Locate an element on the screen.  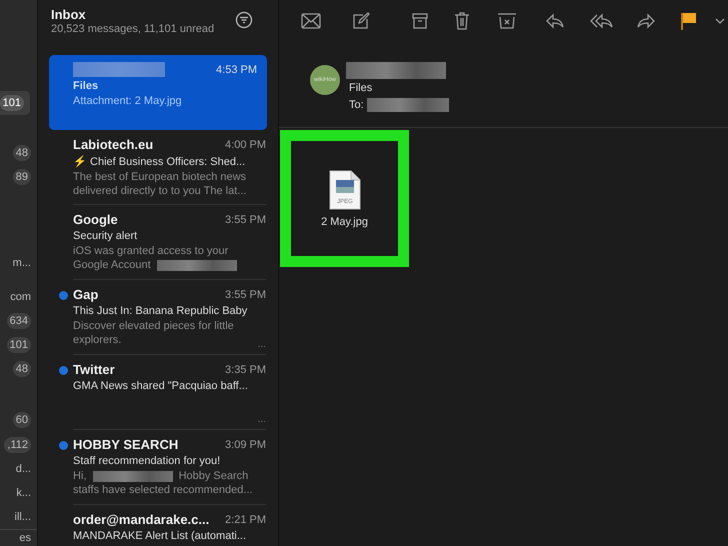
sender-name: Labiotech.eu is located at coordinates (113, 144).